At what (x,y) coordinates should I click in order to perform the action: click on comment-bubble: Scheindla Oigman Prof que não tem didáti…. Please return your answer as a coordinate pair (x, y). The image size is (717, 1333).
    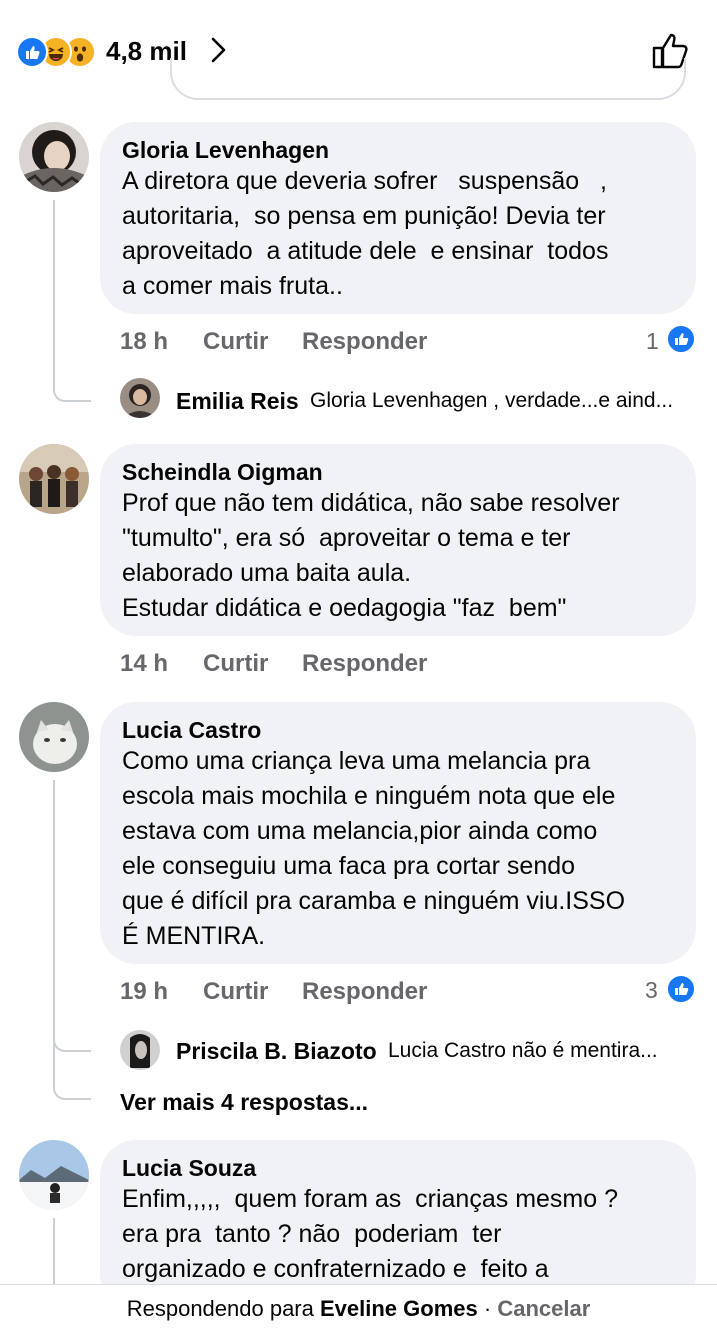
    Looking at the image, I should click on (398, 540).